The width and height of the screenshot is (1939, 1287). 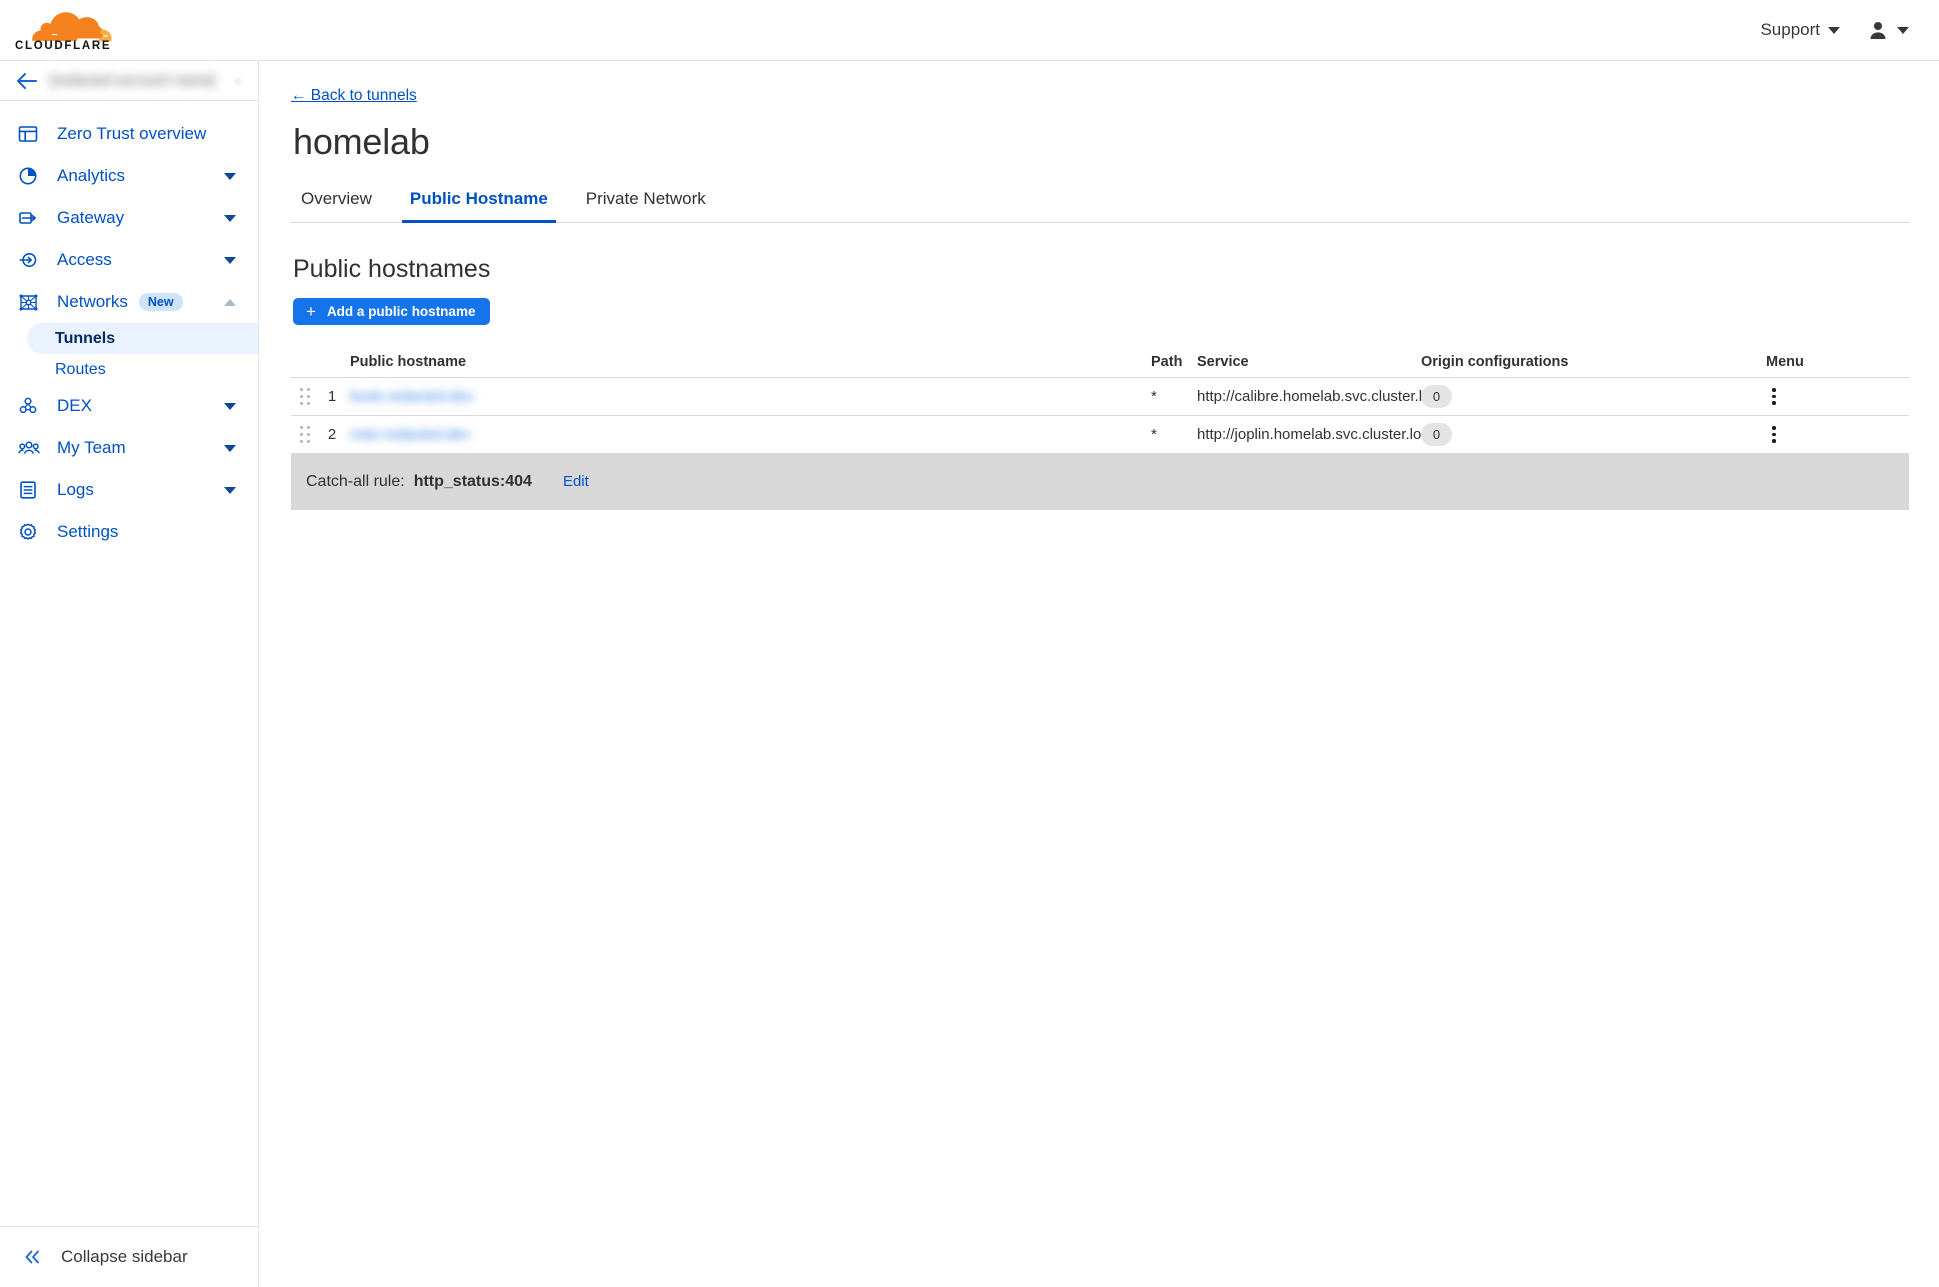 What do you see at coordinates (133, 80) in the screenshot?
I see `account-name: [redacted account name]` at bounding box center [133, 80].